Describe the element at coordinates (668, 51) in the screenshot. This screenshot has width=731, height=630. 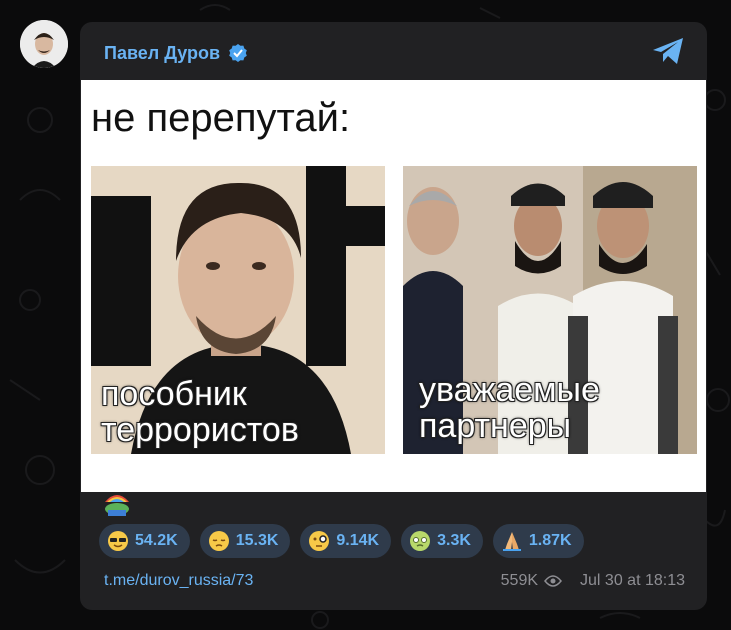
I see `share-icon` at that location.